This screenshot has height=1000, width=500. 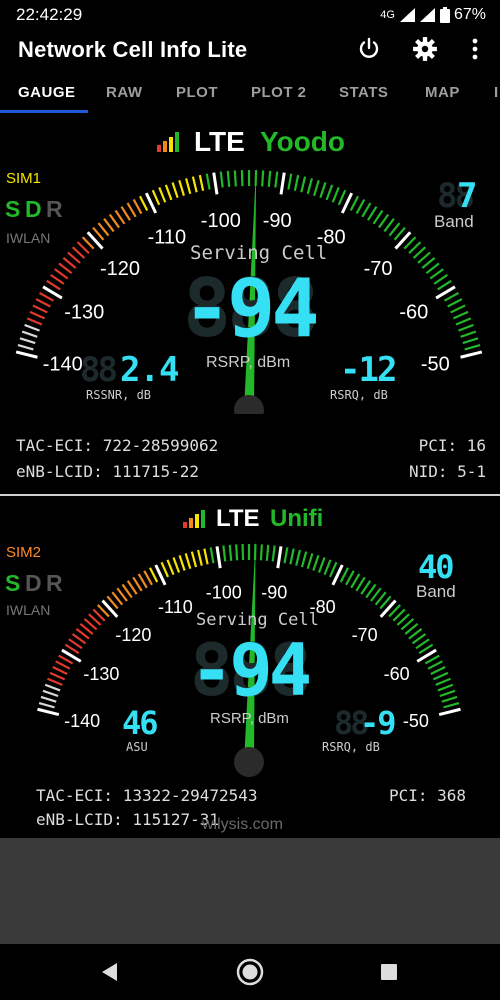 I want to click on pci: PCI: 16, so click(x=452, y=445).